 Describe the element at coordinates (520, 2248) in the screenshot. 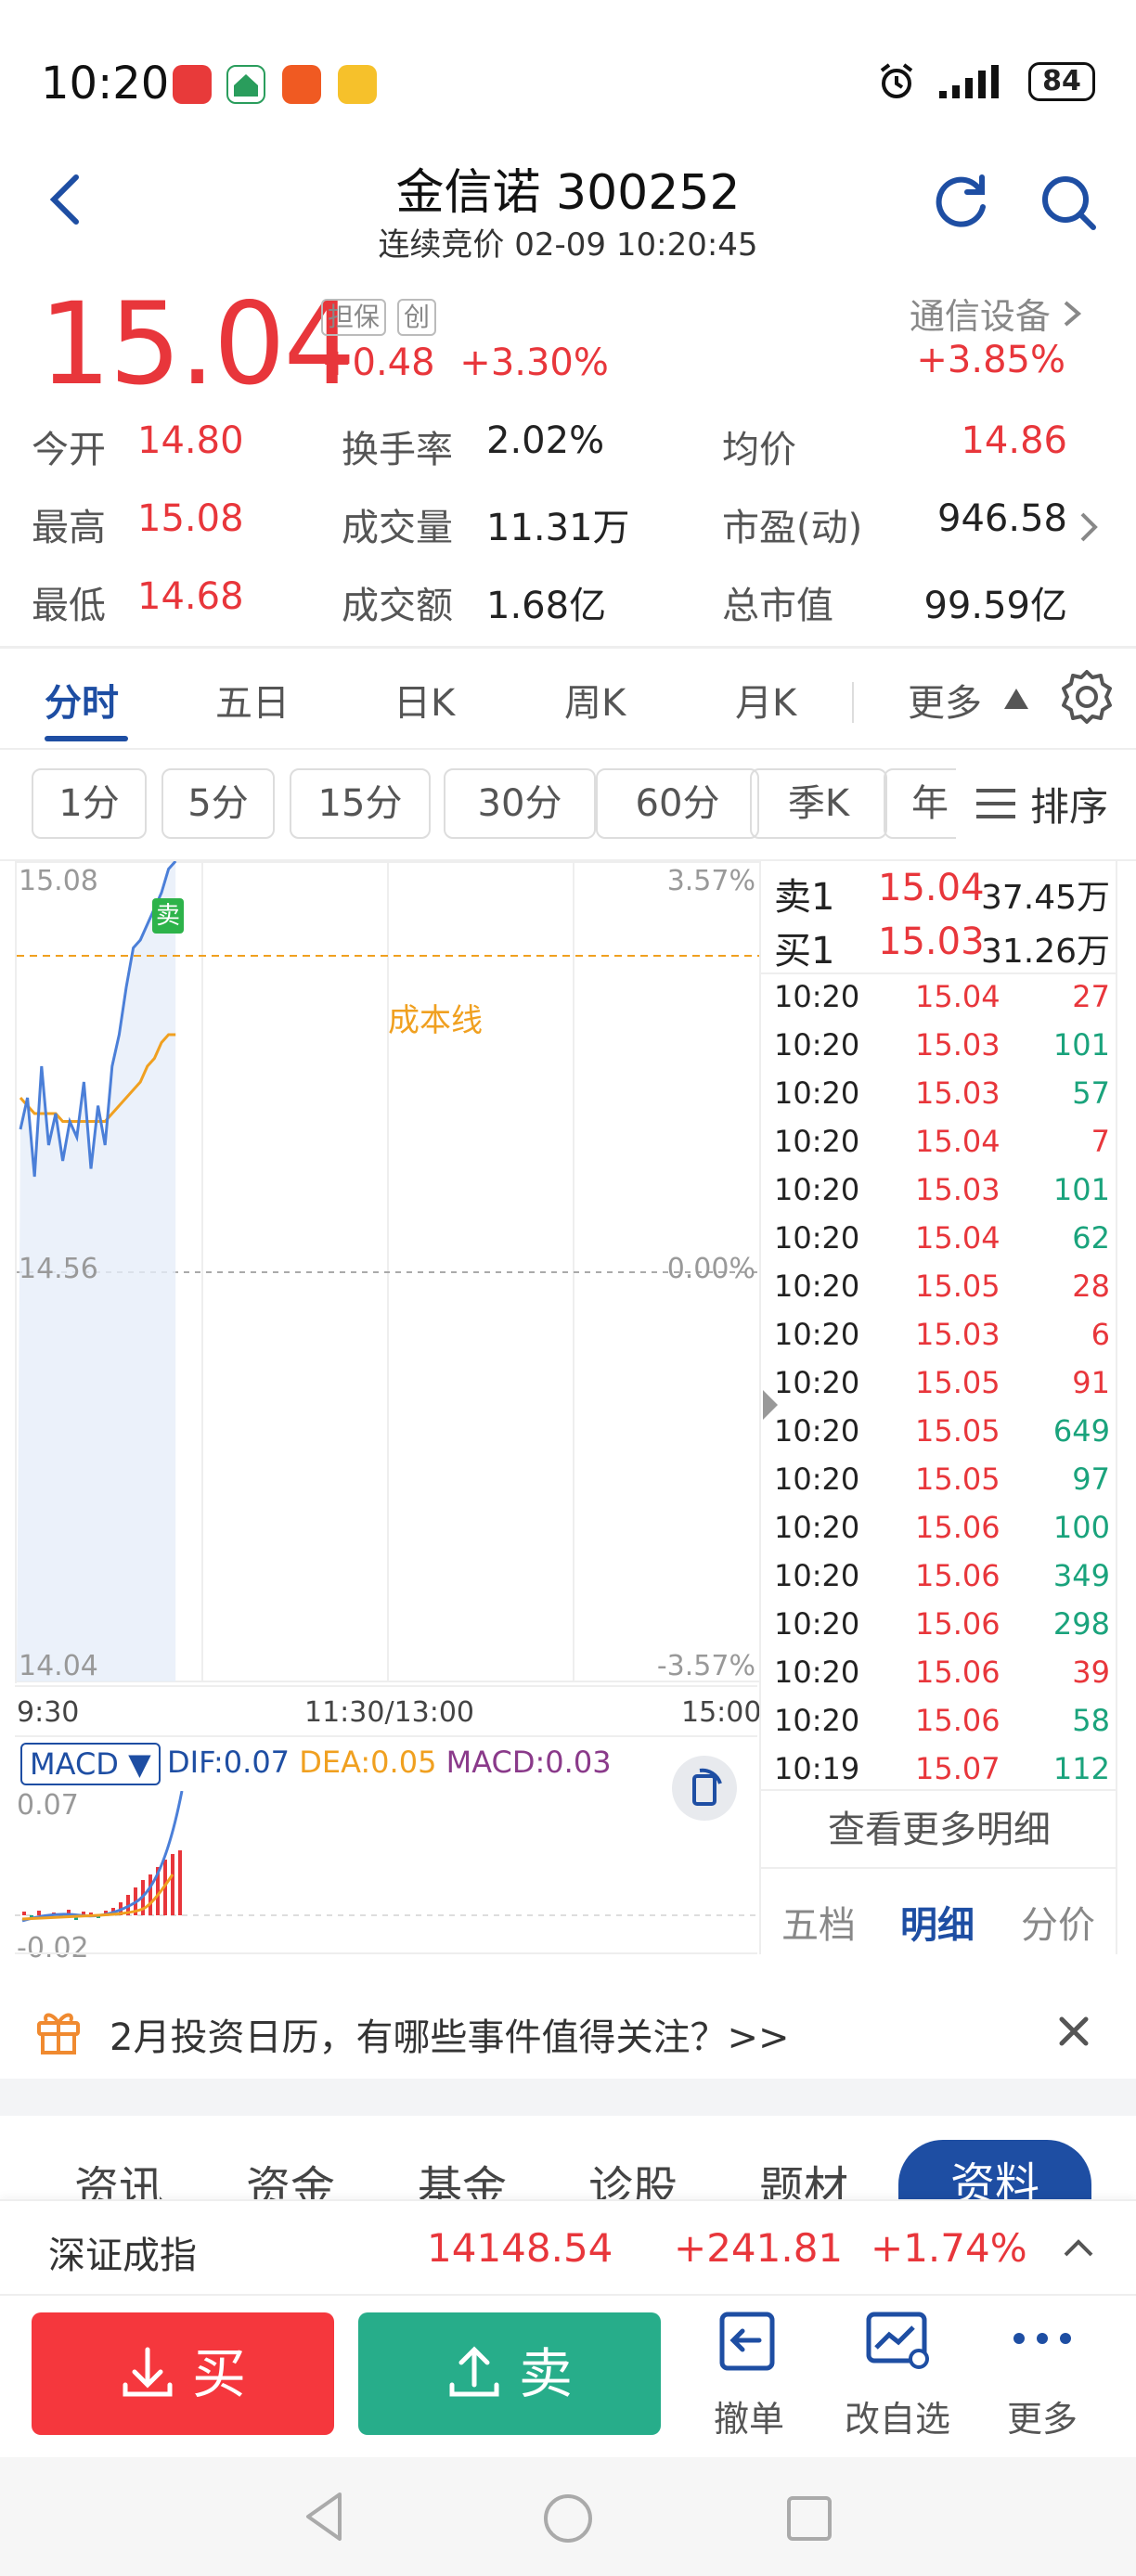

I see `index-value: 14148.54` at that location.